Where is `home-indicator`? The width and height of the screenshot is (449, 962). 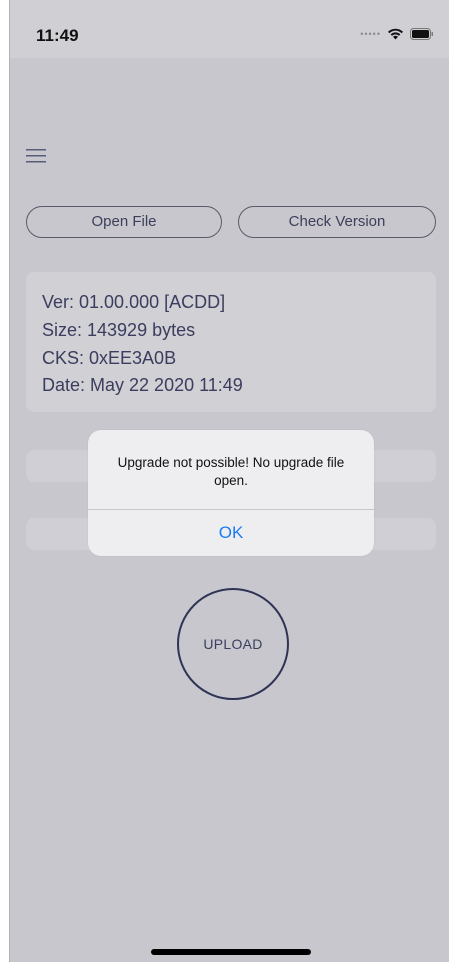
home-indicator is located at coordinates (231, 952).